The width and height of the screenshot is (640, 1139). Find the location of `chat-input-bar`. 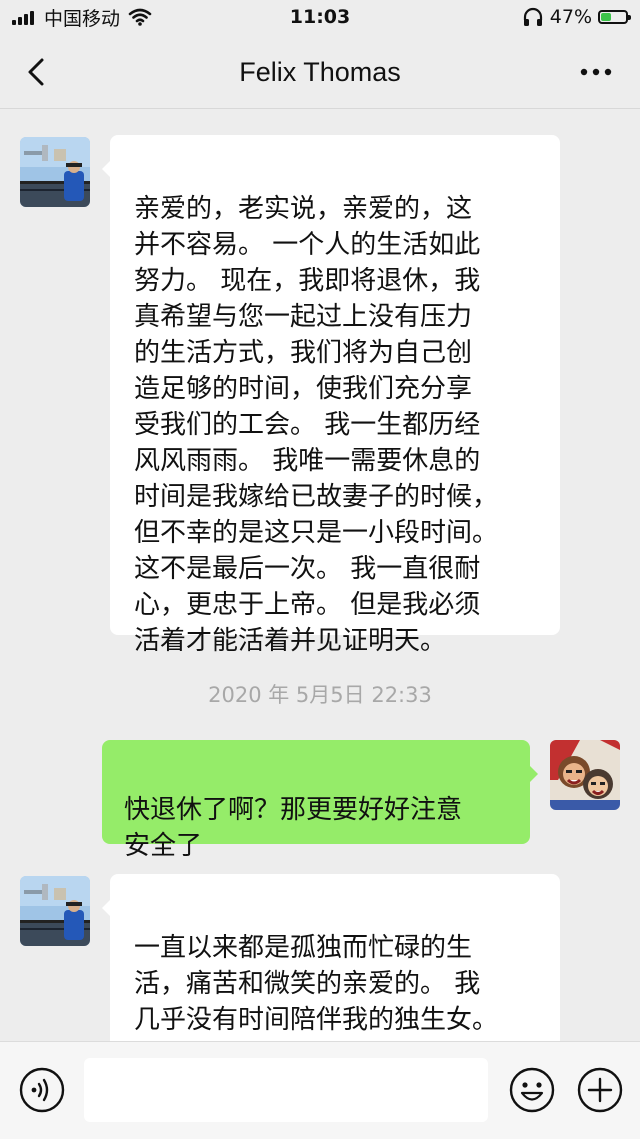

chat-input-bar is located at coordinates (320, 1090).